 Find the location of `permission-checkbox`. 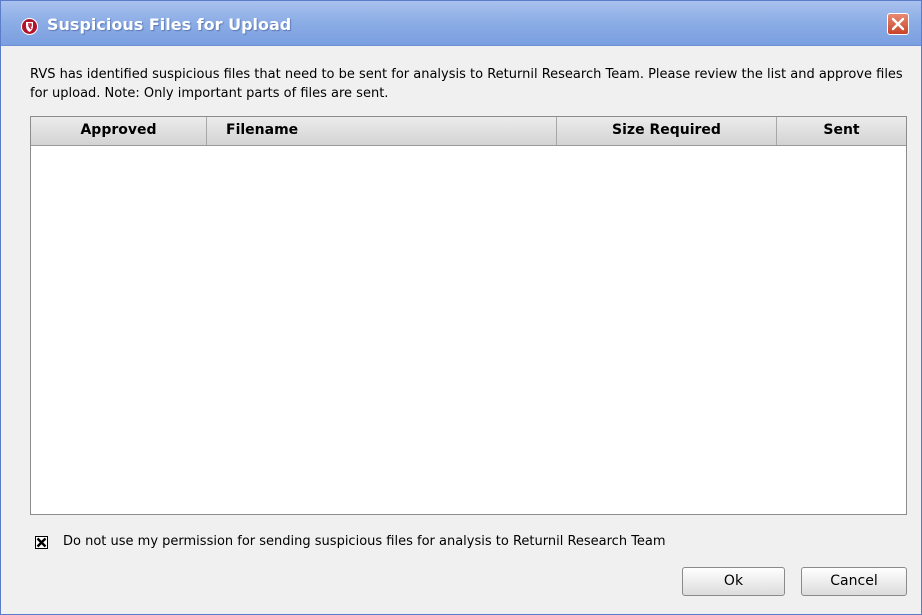

permission-checkbox is located at coordinates (41, 542).